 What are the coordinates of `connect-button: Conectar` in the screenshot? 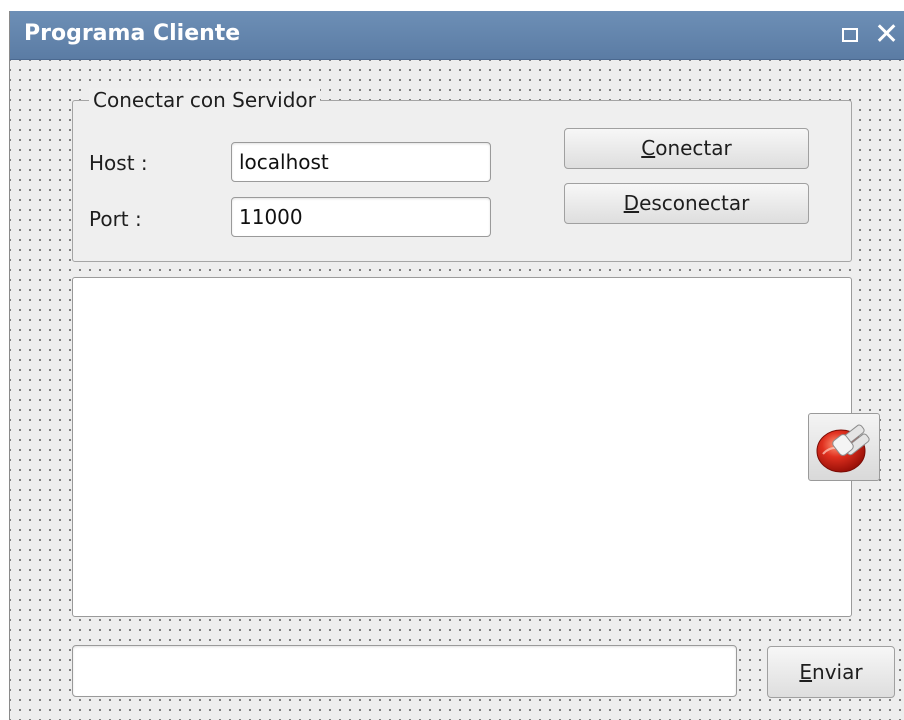 It's located at (686, 148).